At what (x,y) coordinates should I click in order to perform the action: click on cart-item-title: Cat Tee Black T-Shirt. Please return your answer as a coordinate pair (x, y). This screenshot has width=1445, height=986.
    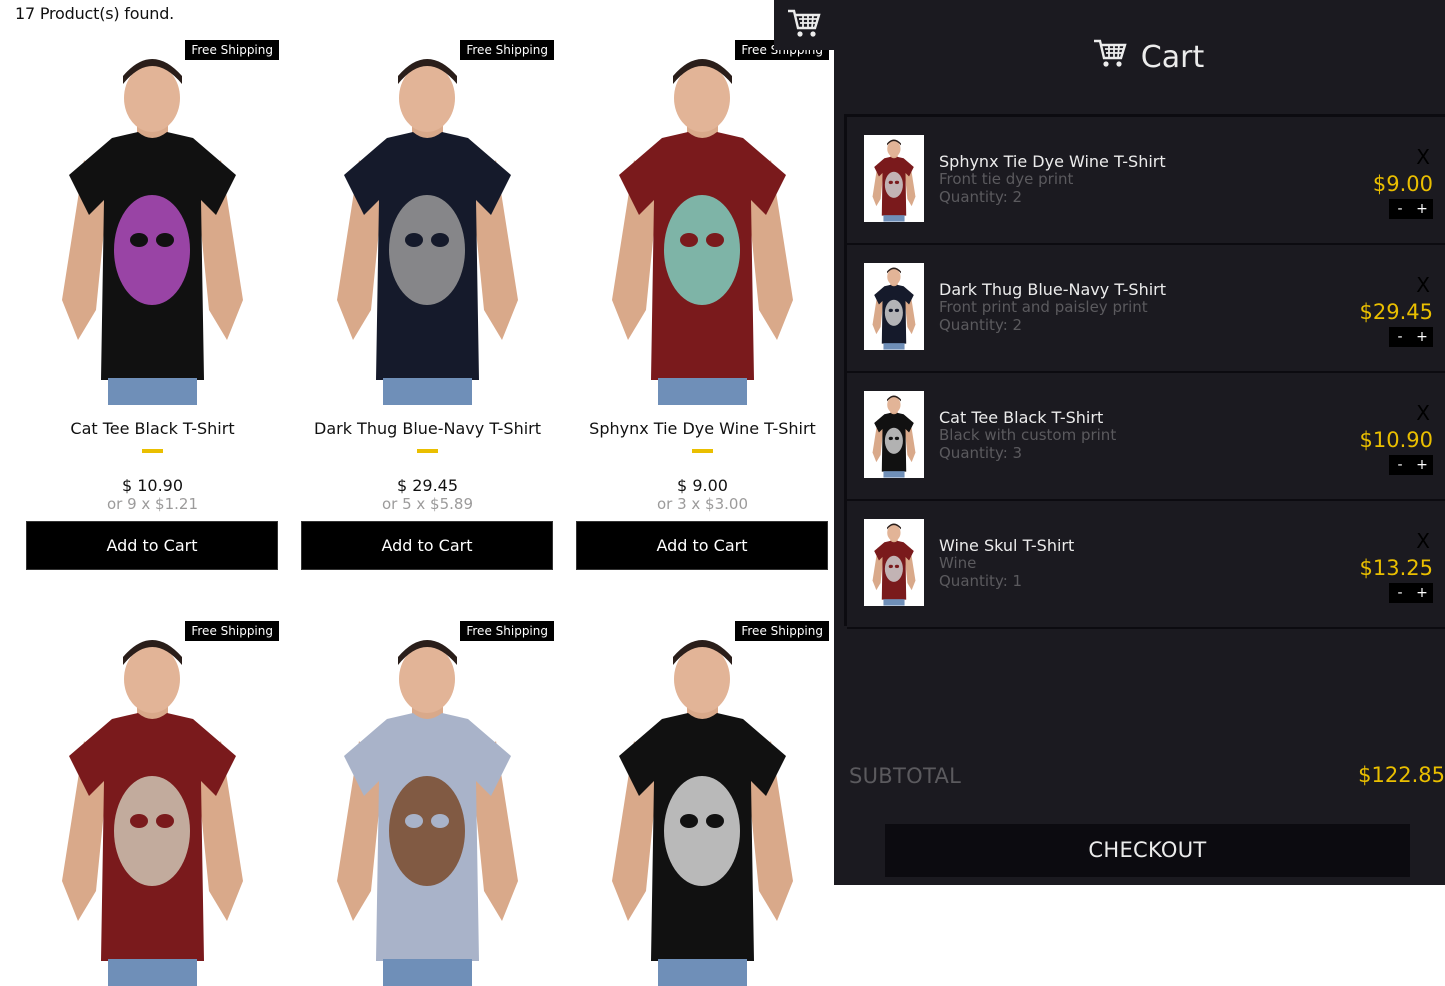
    Looking at the image, I should click on (1021, 417).